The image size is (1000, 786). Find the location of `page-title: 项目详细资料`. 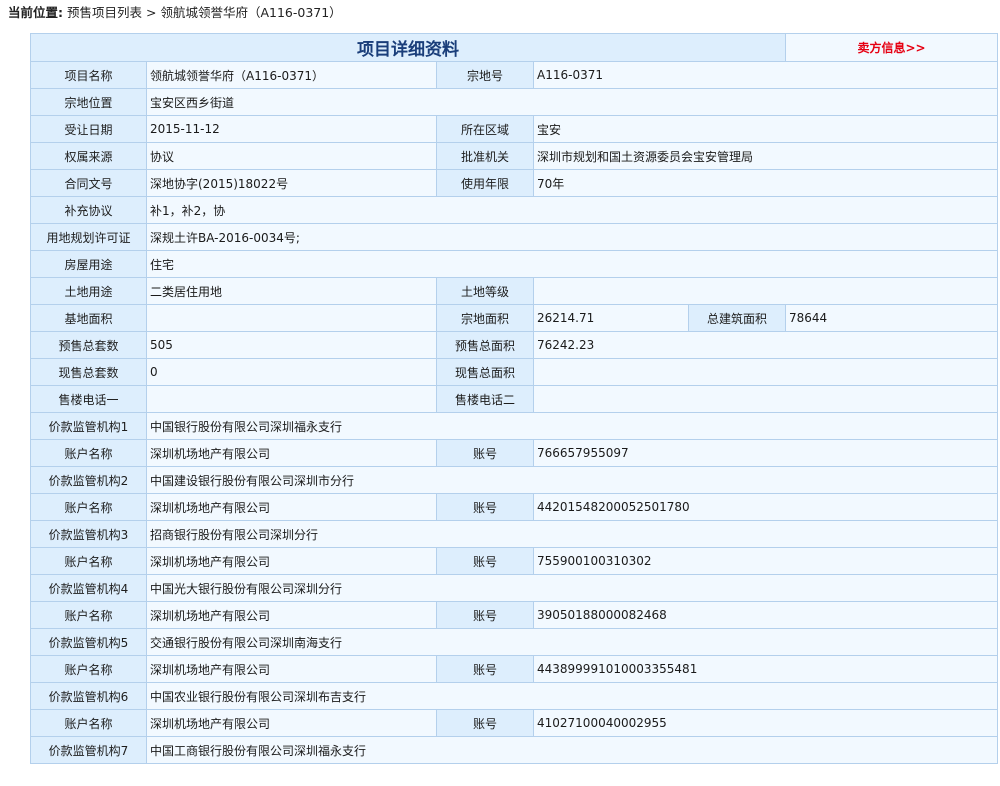

page-title: 项目详细资料 is located at coordinates (408, 47).